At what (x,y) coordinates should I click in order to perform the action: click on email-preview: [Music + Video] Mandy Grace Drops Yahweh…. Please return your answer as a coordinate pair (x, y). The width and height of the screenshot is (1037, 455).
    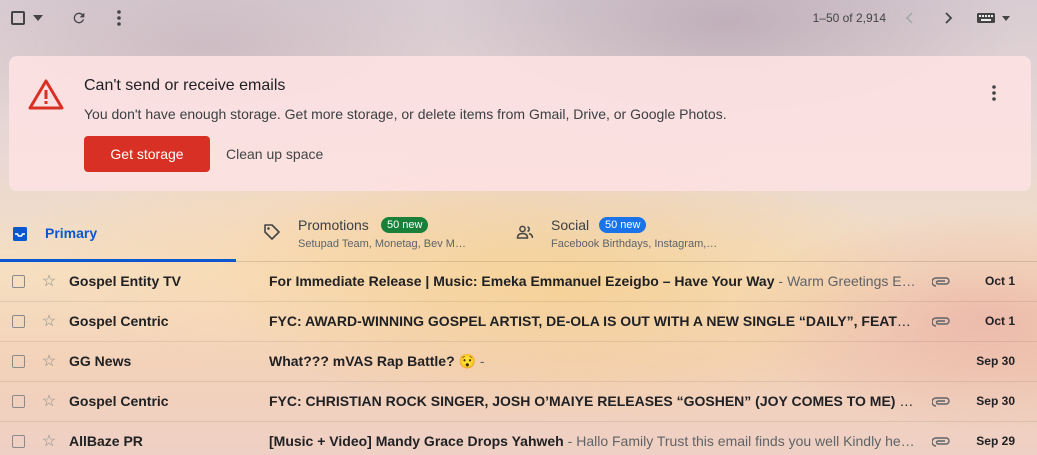
    Looking at the image, I should click on (594, 441).